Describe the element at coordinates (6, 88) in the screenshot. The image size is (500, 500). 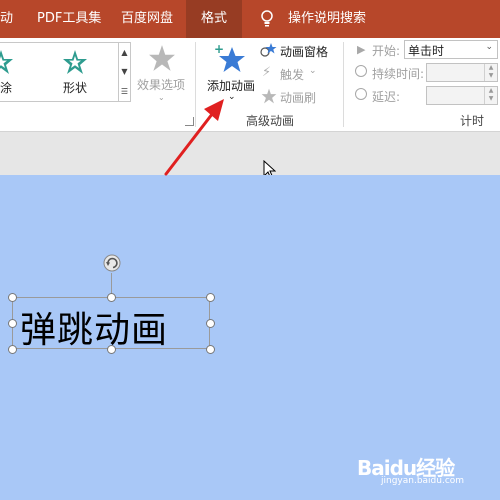
I see `gallery-item-label: 涂` at that location.